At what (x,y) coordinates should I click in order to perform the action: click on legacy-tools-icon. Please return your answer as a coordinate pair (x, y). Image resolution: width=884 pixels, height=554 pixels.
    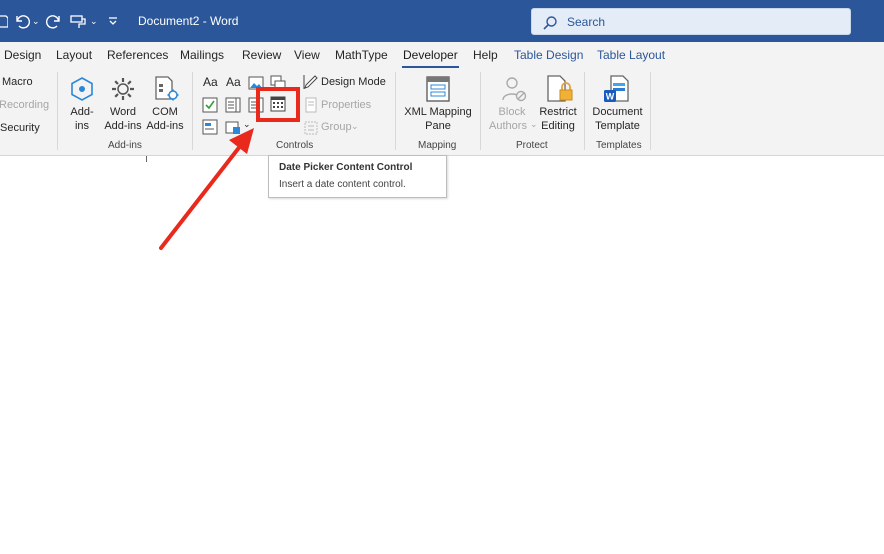
    Looking at the image, I should click on (210, 127).